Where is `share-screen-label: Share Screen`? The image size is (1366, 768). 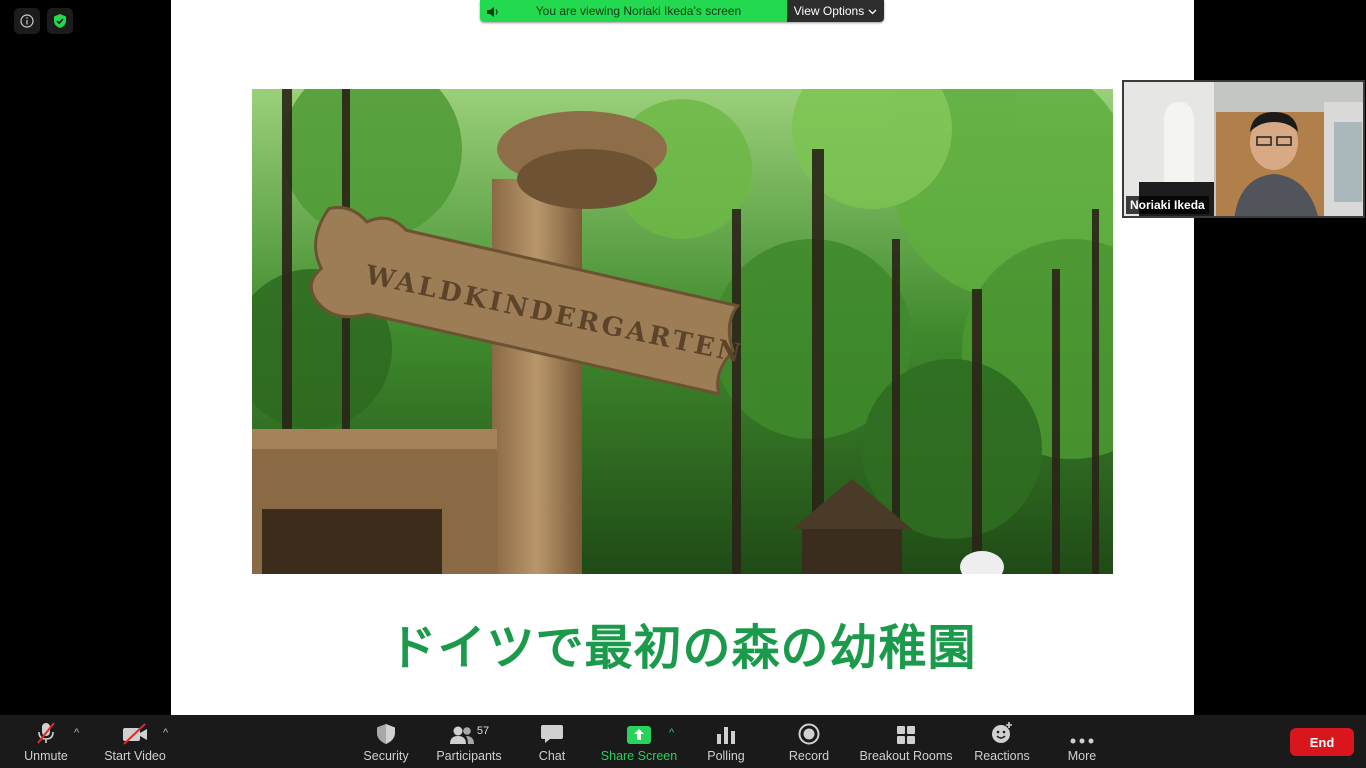
share-screen-label: Share Screen is located at coordinates (639, 756).